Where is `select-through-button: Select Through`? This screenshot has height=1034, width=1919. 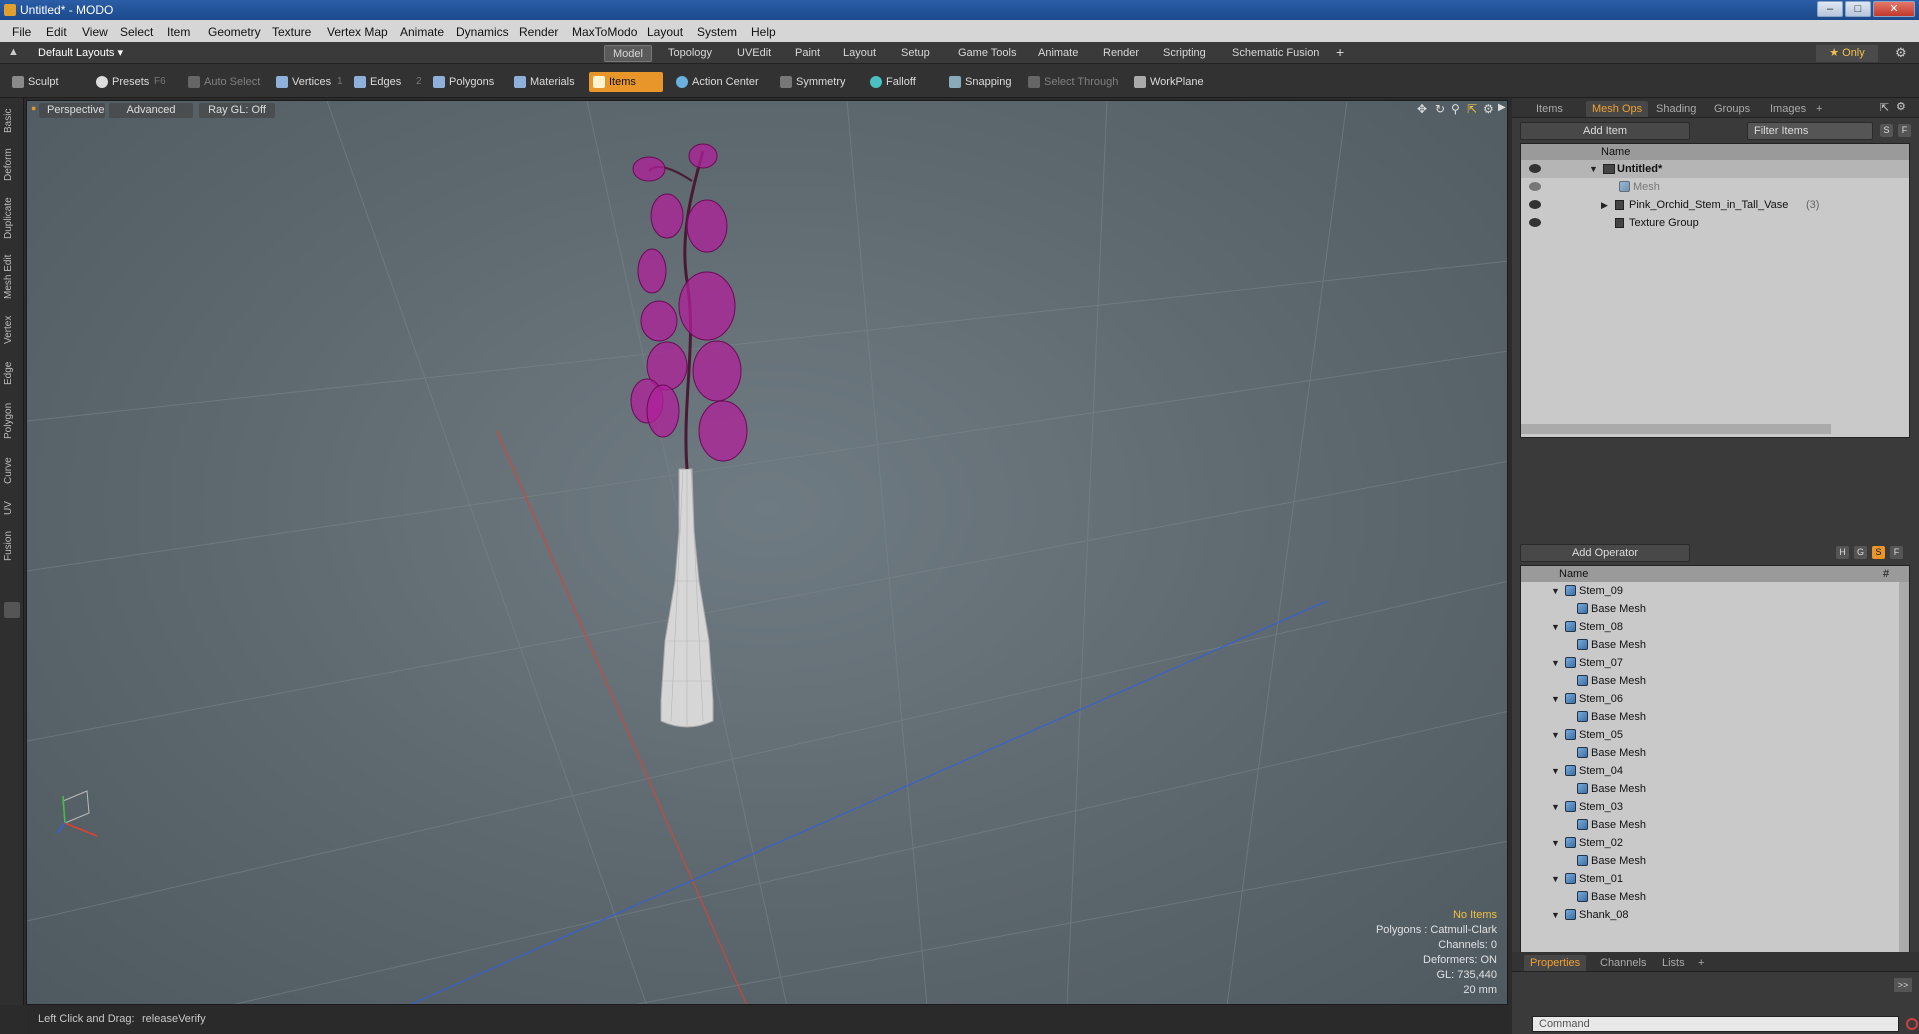
select-through-button: Select Through is located at coordinates (1074, 82).